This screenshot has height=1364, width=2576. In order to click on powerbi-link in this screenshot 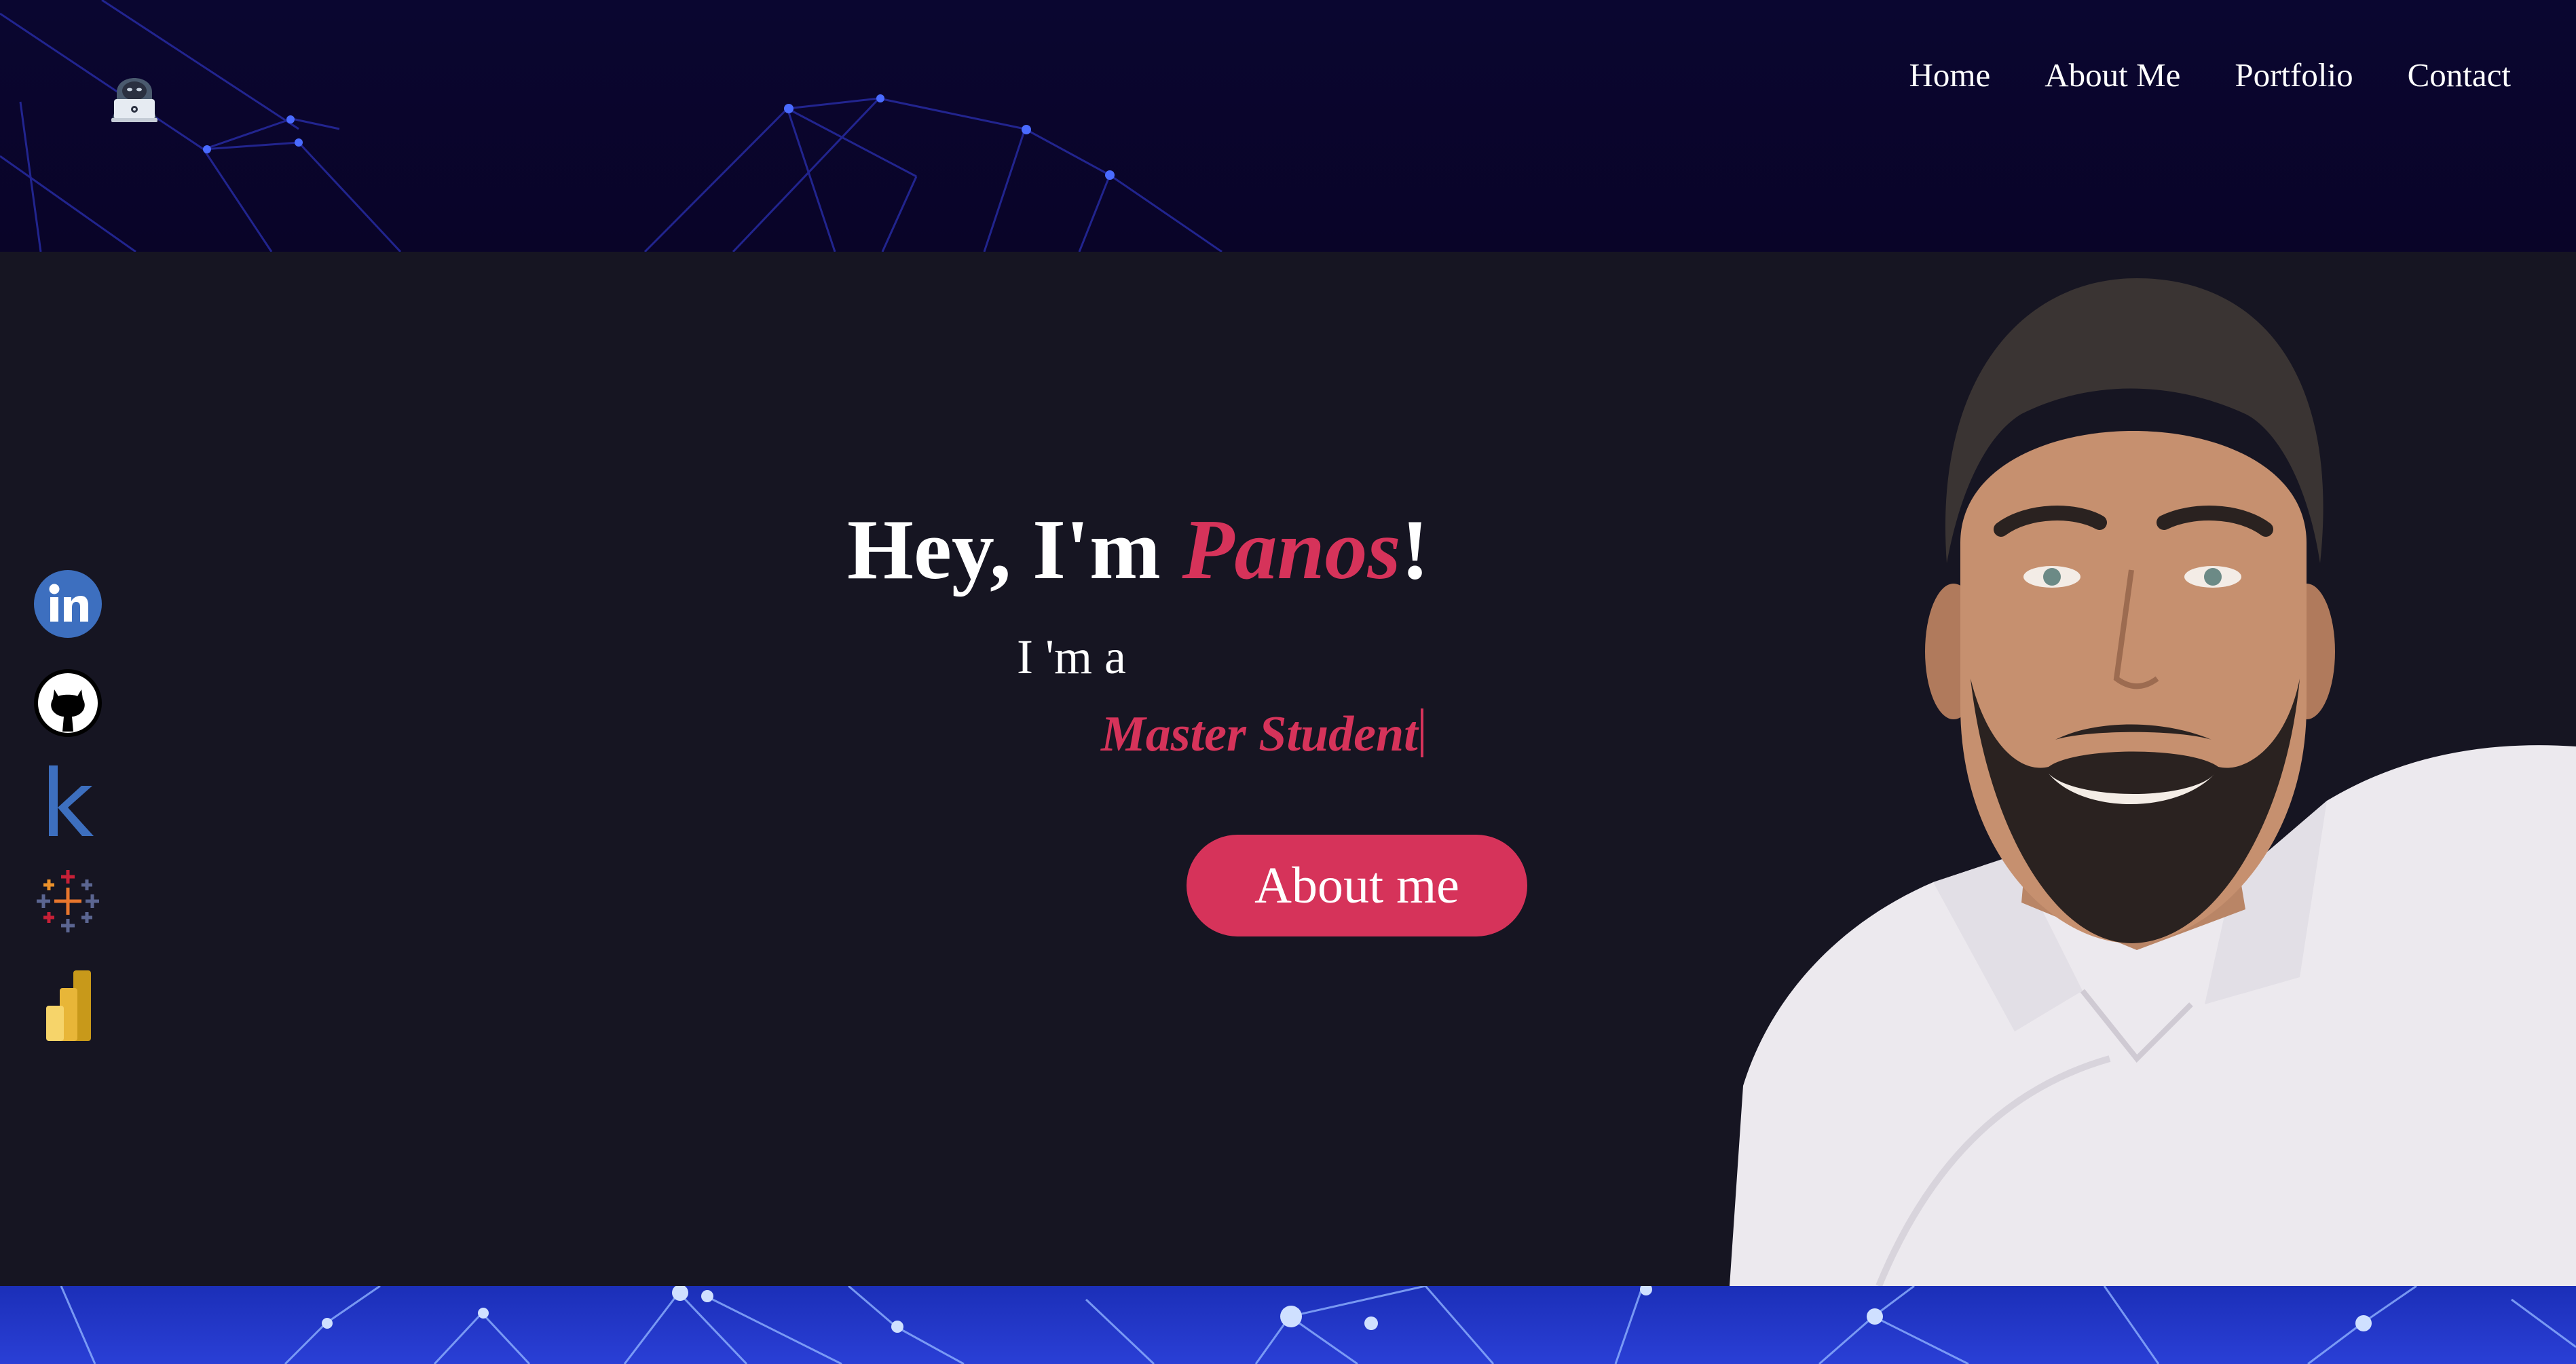, I will do `click(68, 1005)`.